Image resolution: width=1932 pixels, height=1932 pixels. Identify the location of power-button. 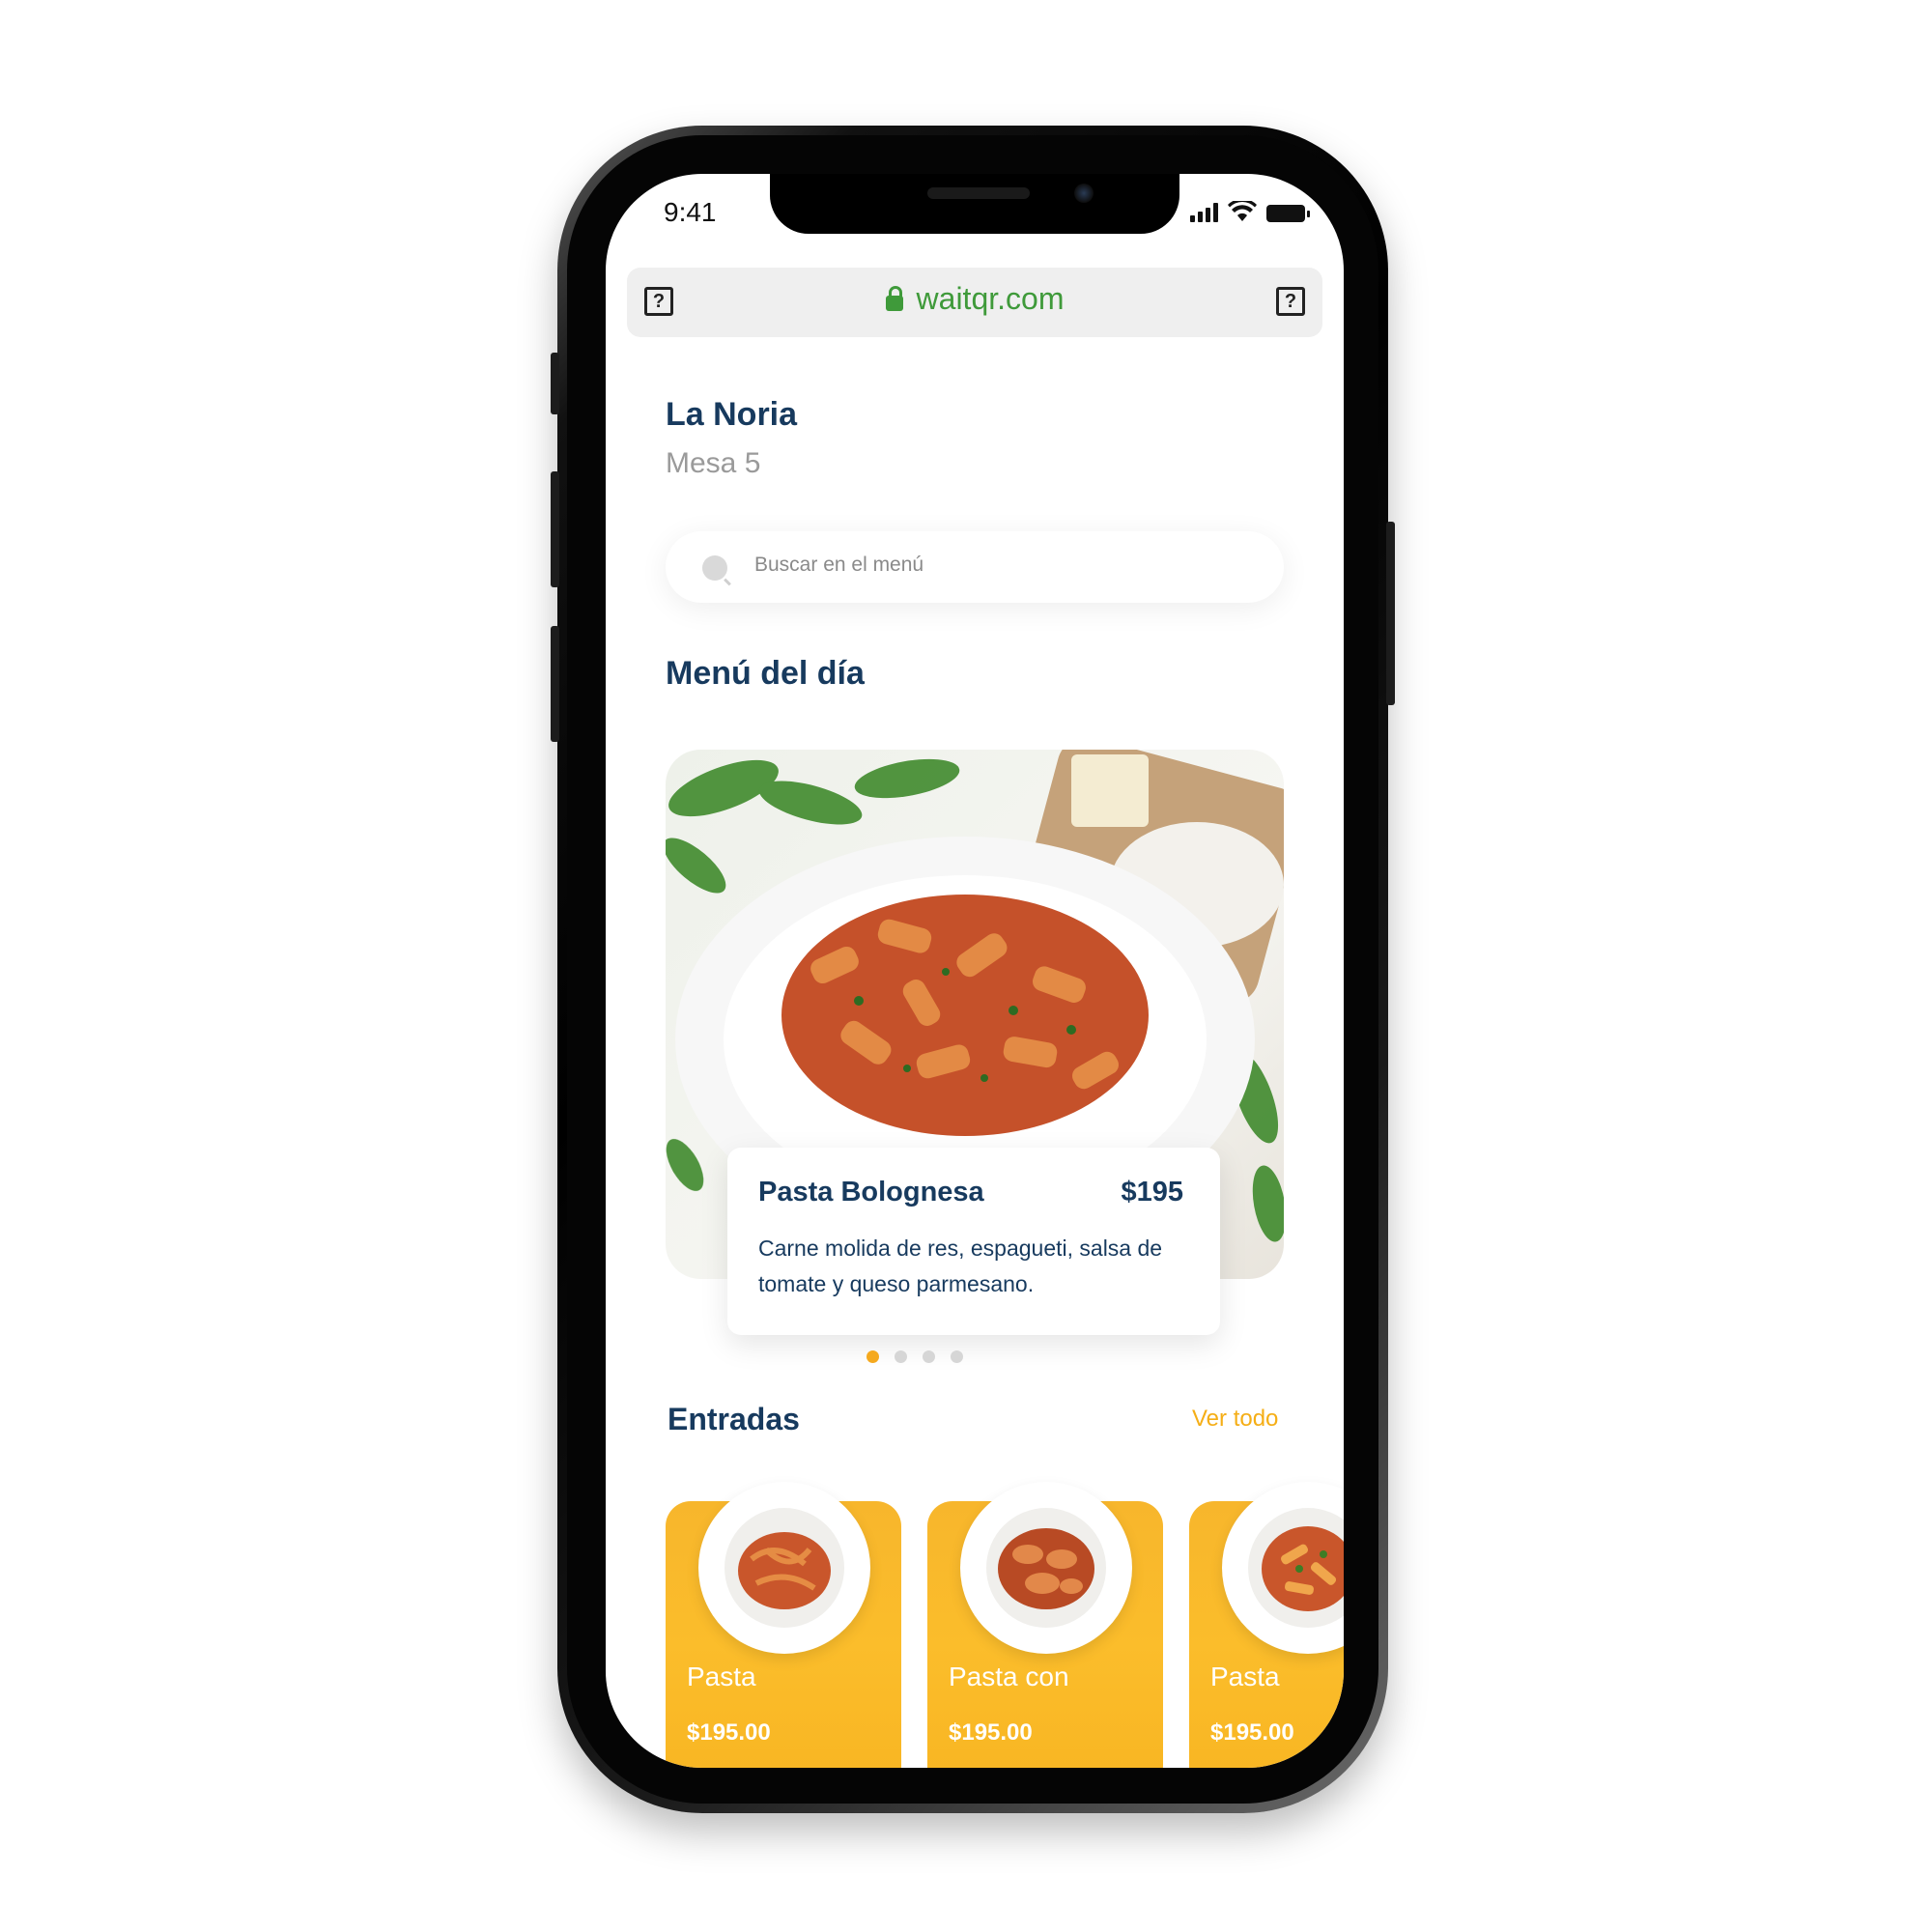
(1390, 613).